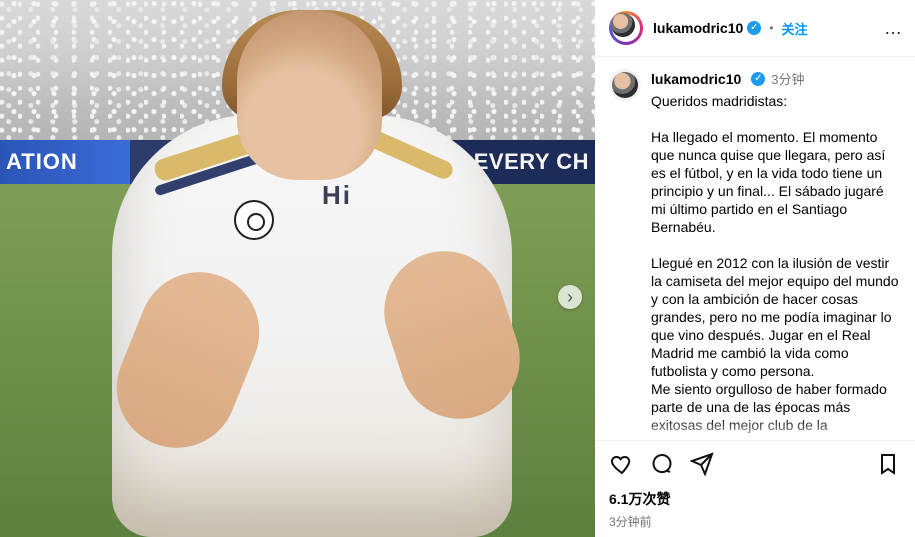 This screenshot has width=915, height=537. I want to click on heart-icon, so click(622, 466).